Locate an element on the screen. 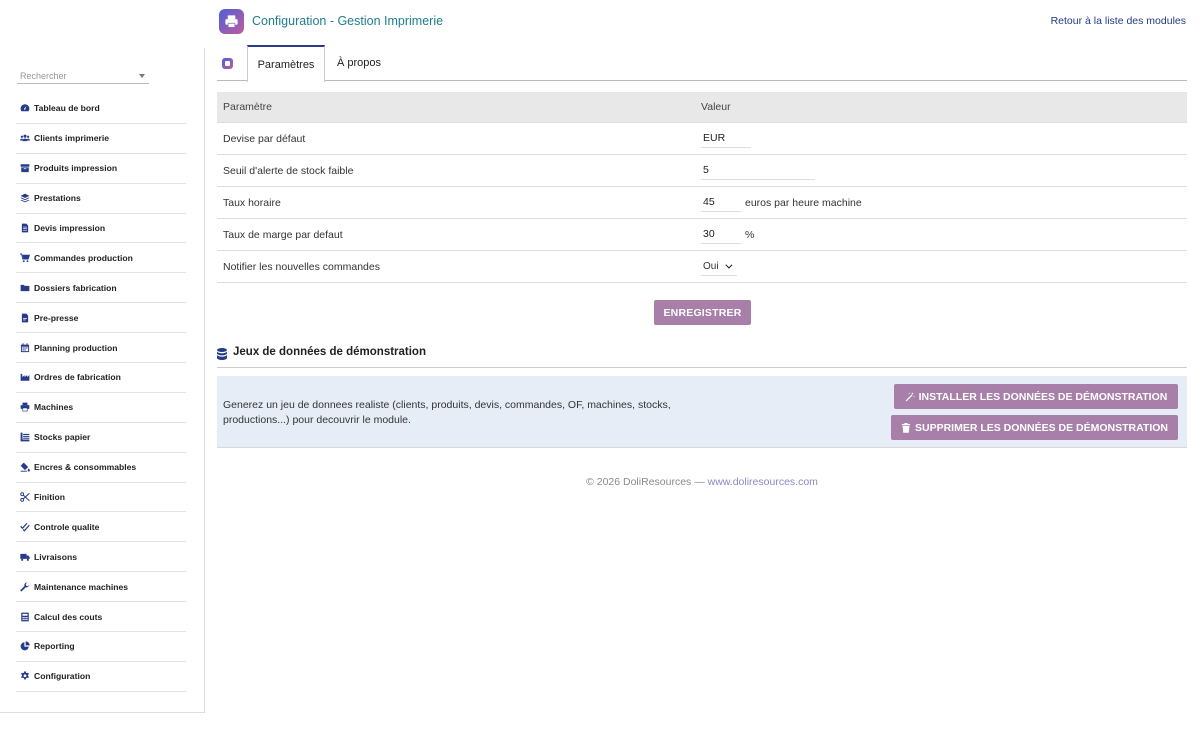 This screenshot has height=743, width=1200. sidebar-item-label: Commandes production is located at coordinates (83, 257).